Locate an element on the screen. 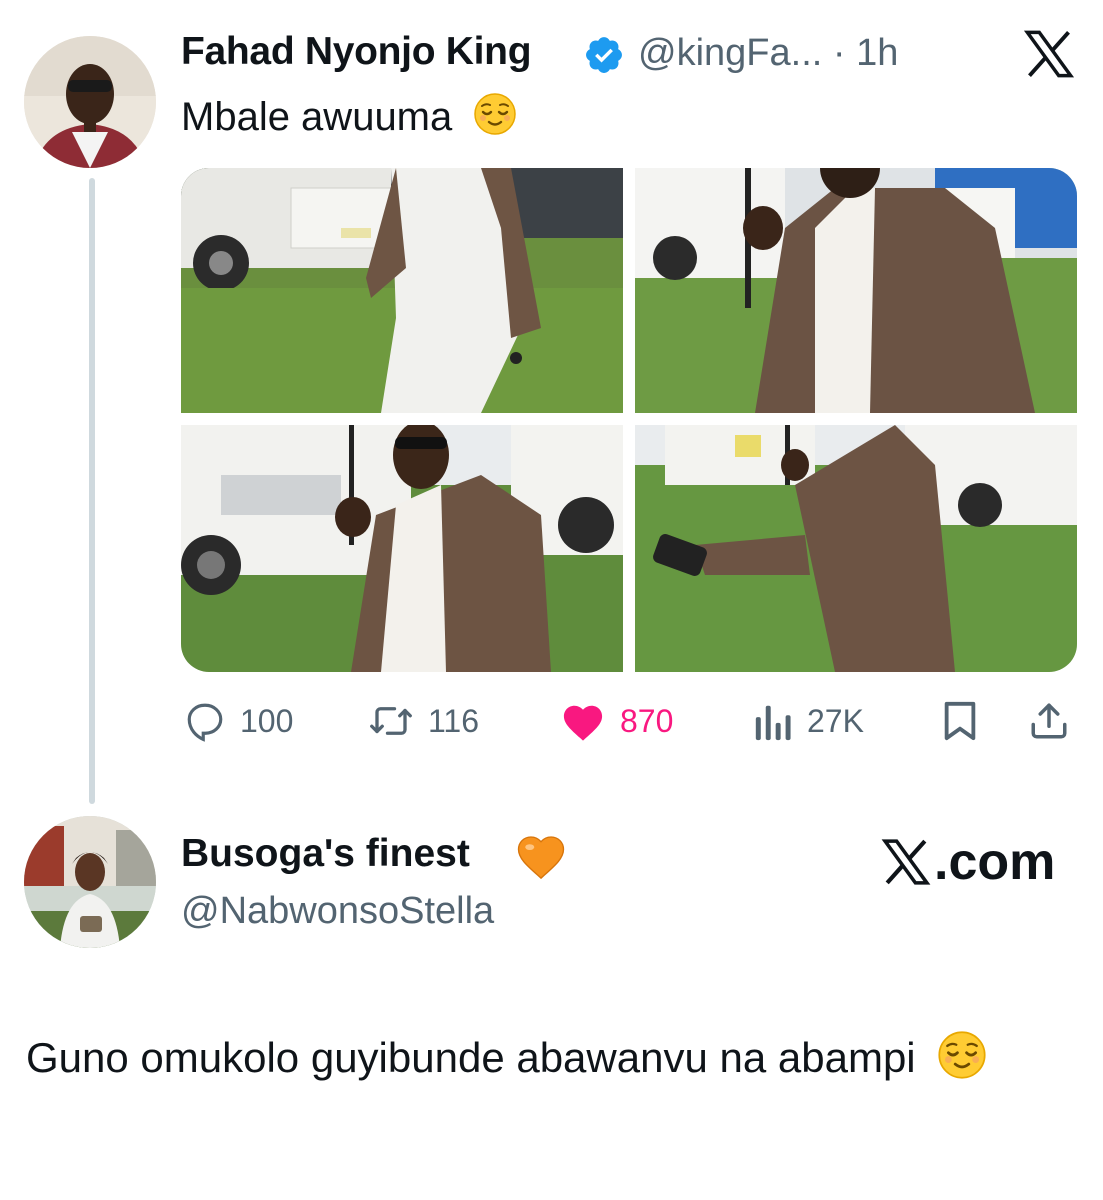 Image resolution: width=1103 pixels, height=1200 pixels. author-avatar is located at coordinates (90, 102).